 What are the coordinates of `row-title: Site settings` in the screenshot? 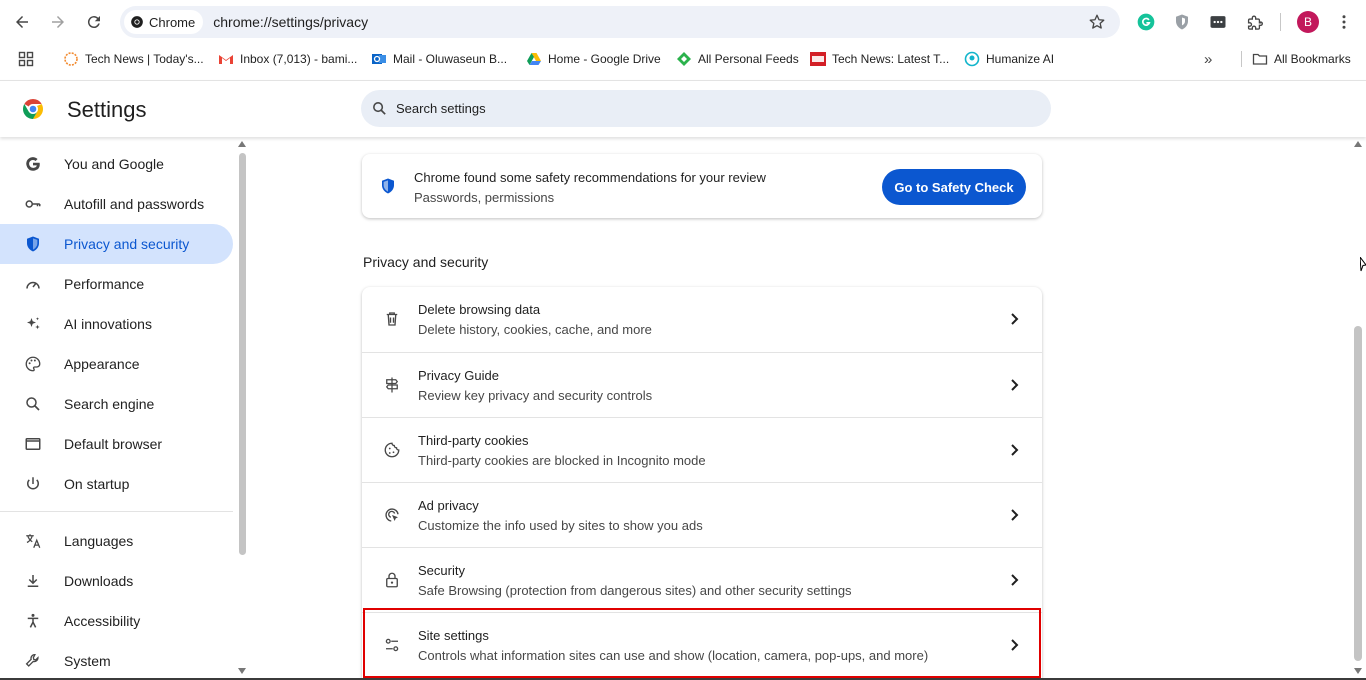 It's located at (453, 635).